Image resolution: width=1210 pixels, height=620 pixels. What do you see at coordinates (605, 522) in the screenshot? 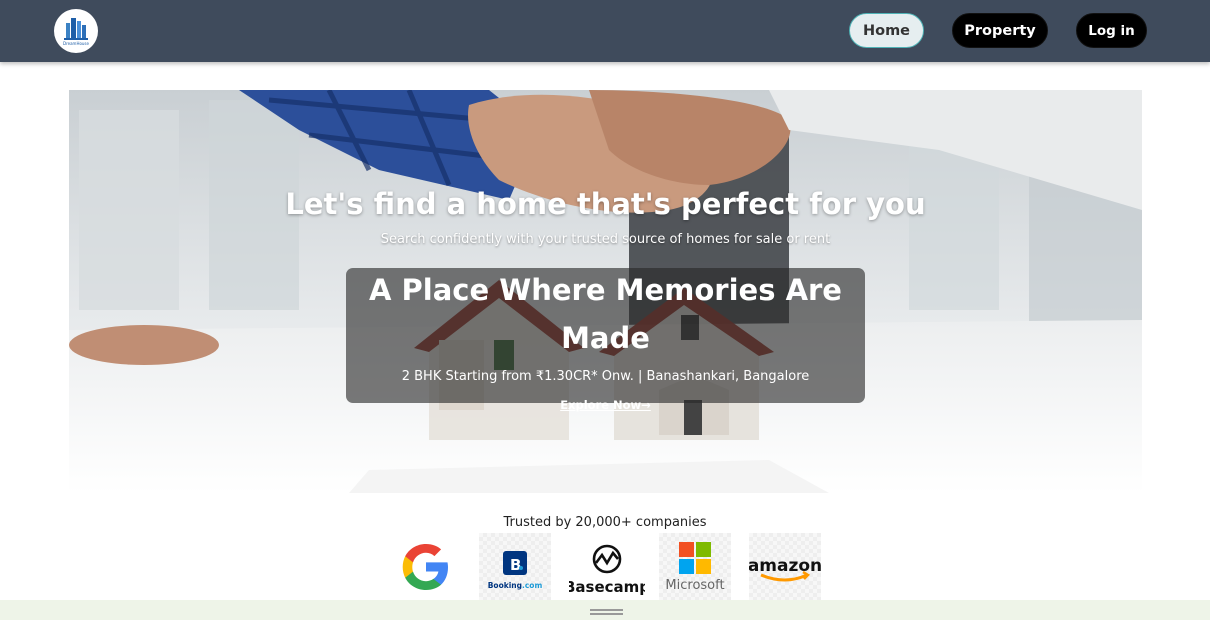
I see `trusted-label: Trusted by 20,000+ companies` at bounding box center [605, 522].